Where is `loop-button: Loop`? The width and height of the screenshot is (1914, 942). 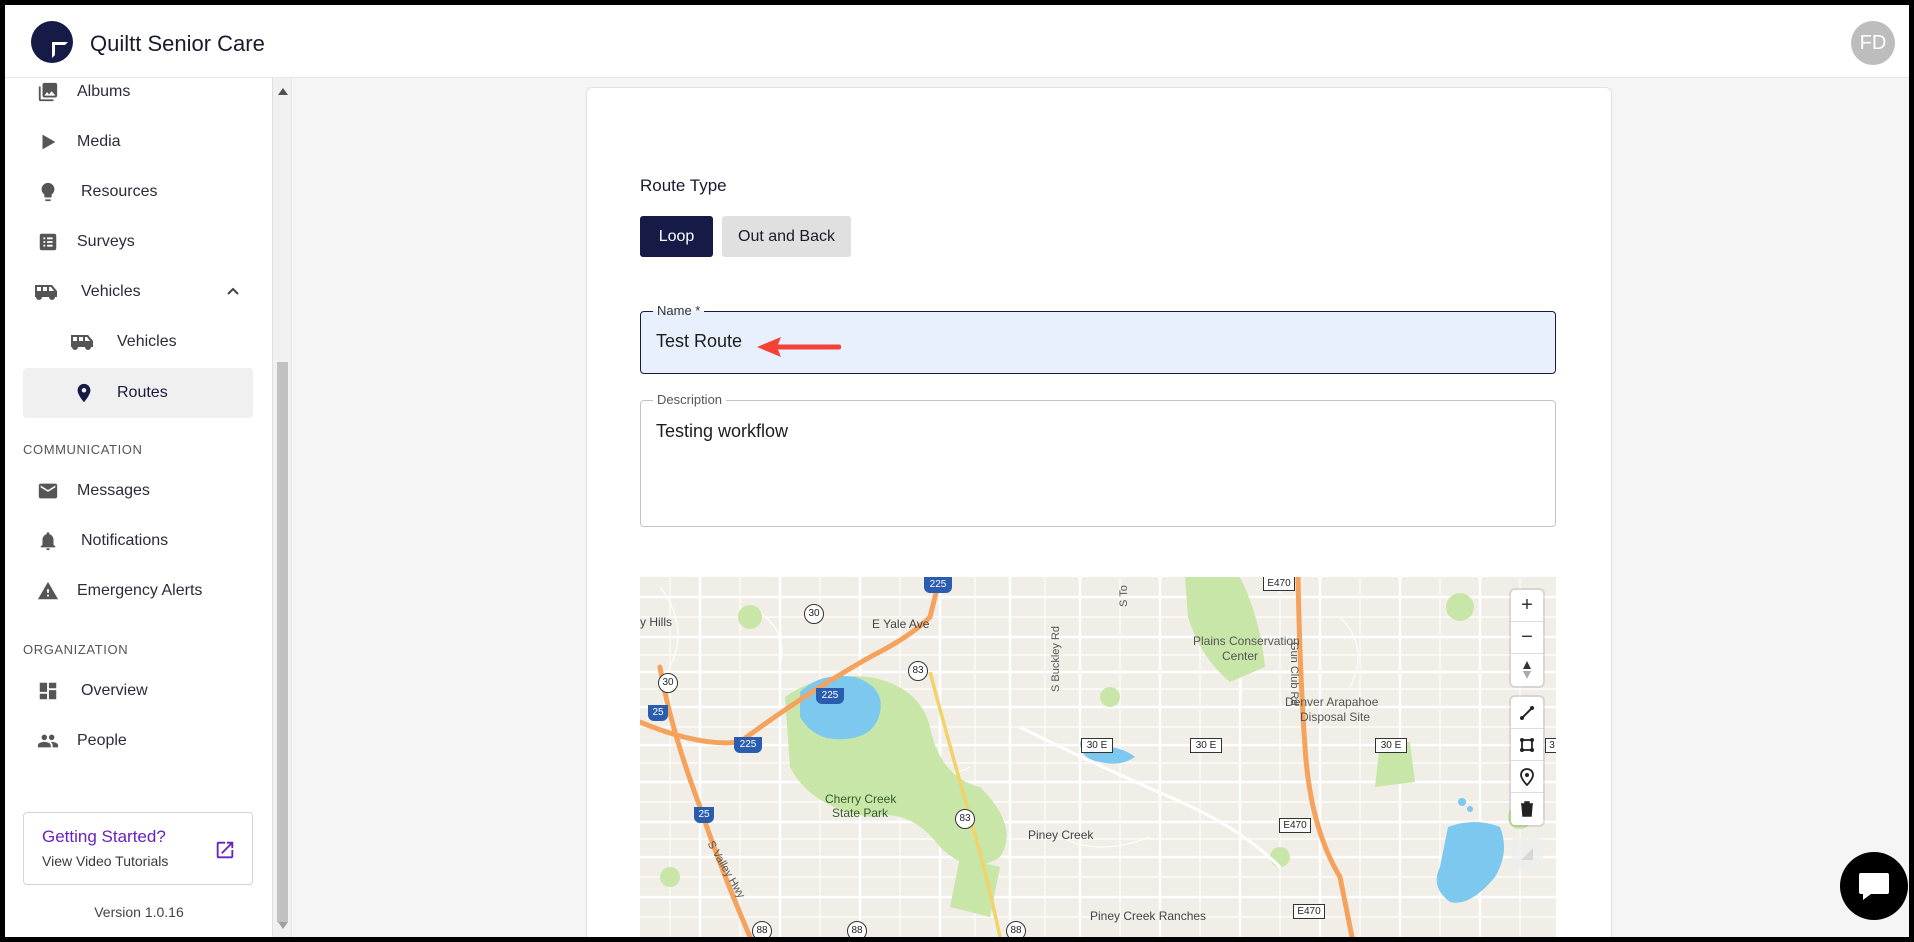
loop-button: Loop is located at coordinates (676, 236).